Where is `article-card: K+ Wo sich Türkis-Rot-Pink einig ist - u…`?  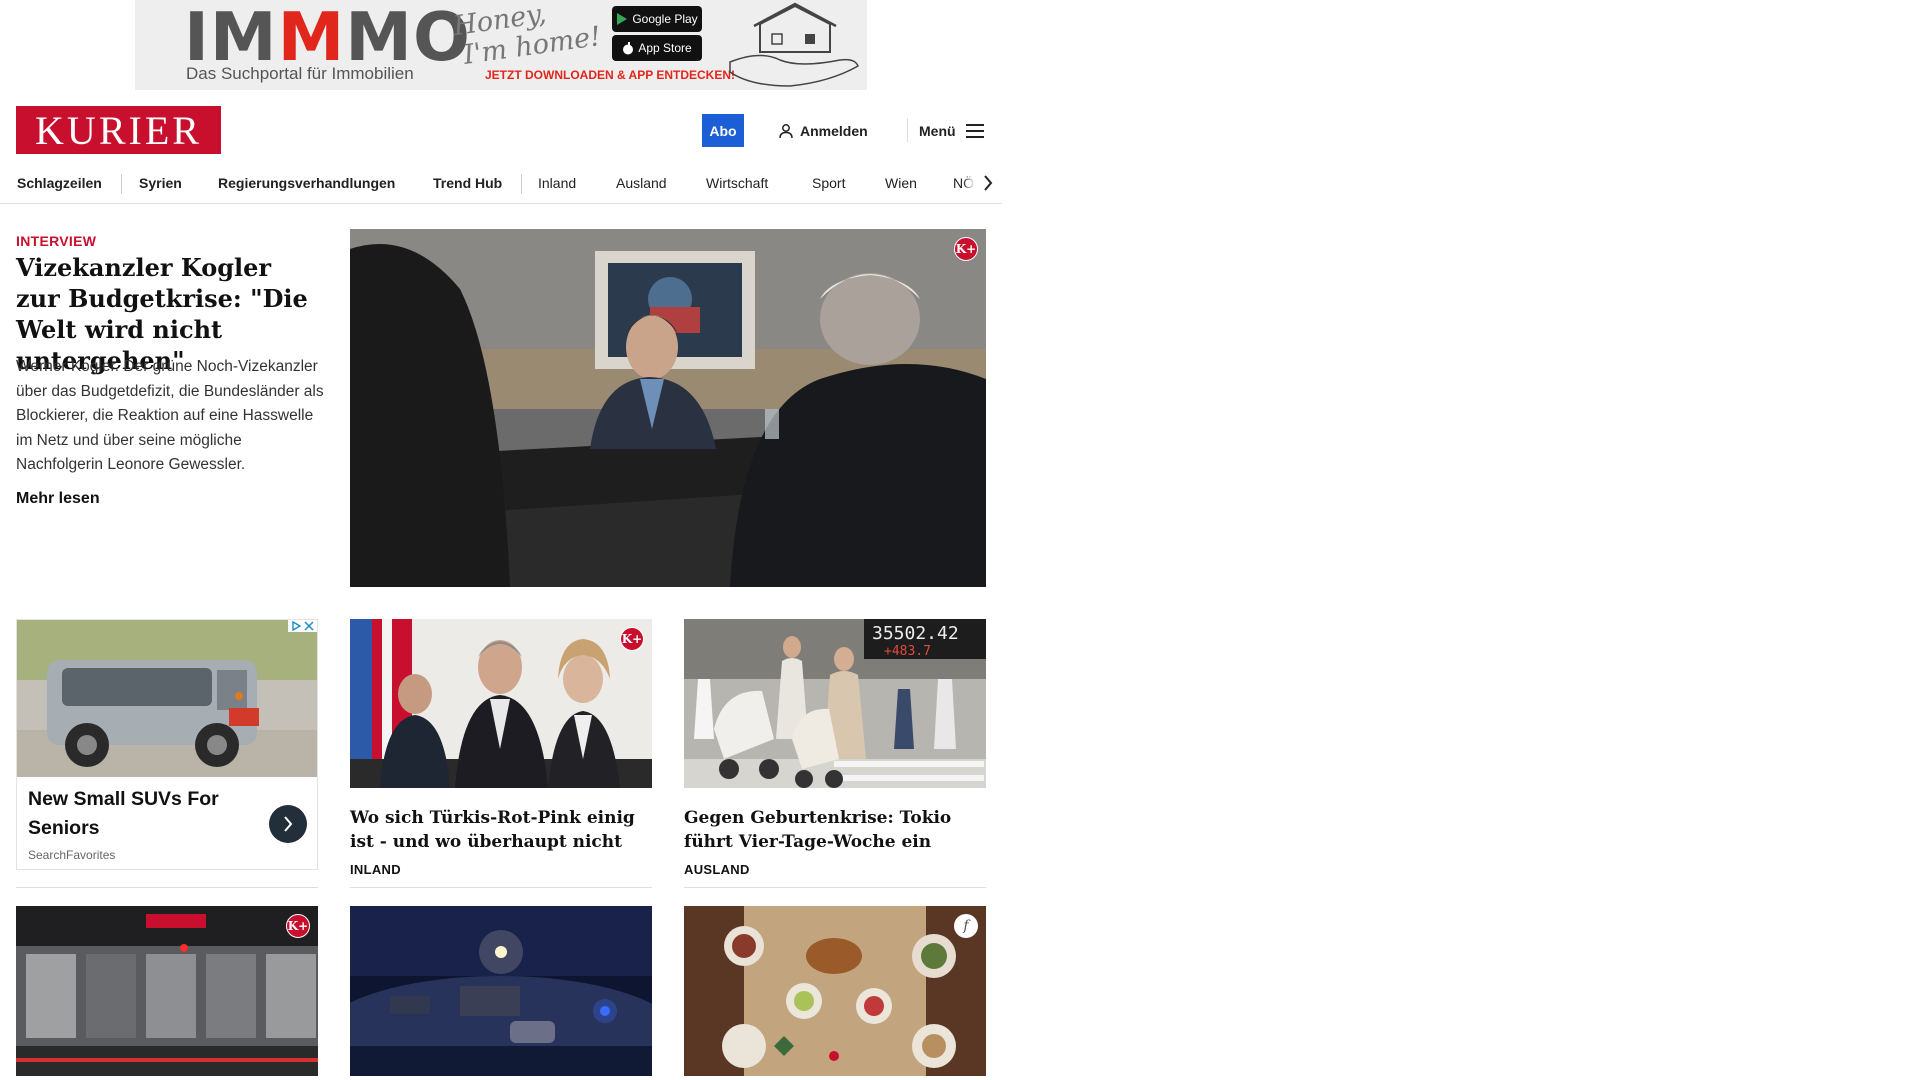
article-card: K+ Wo sich Türkis-Rot-Pink einig ist - u… is located at coordinates (501, 748).